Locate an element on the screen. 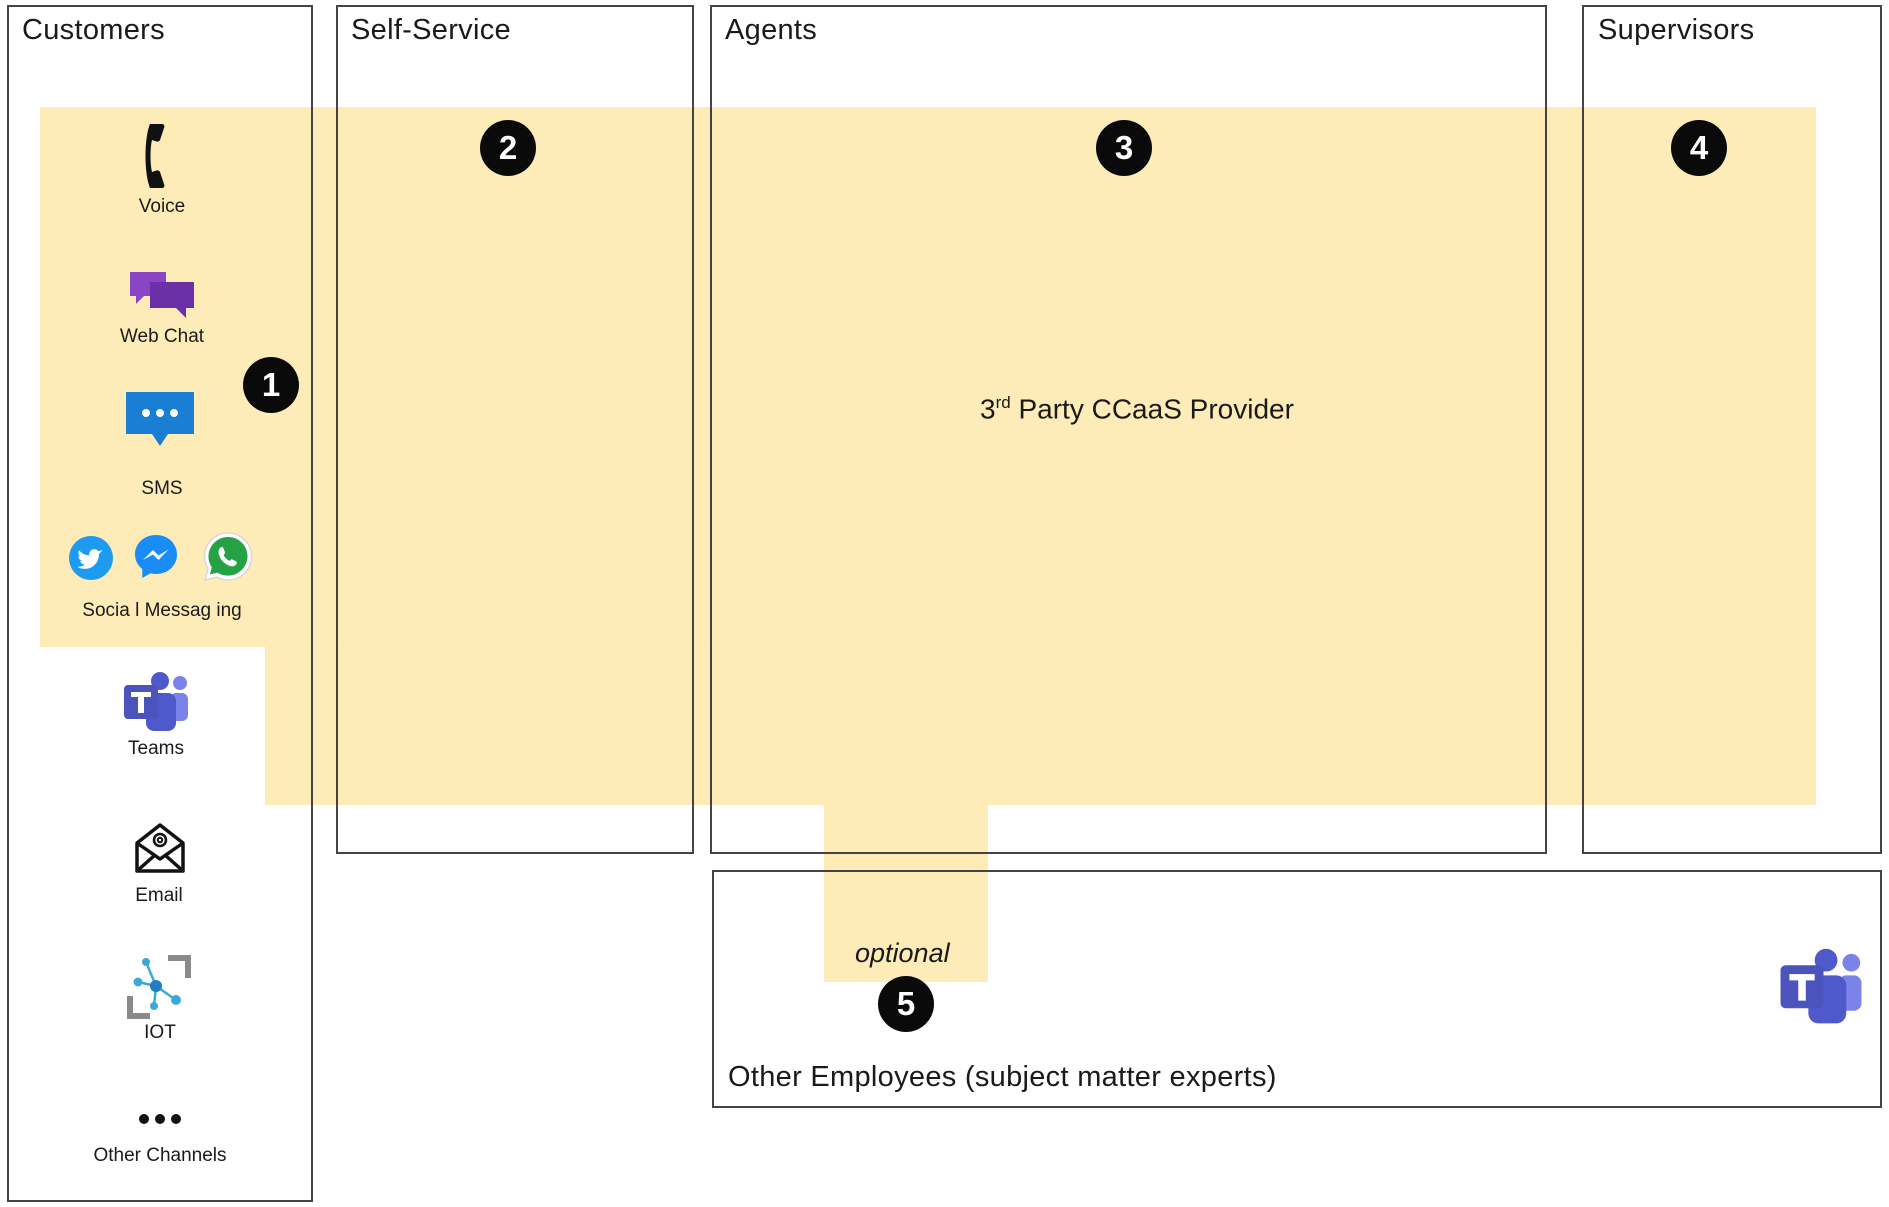 This screenshot has width=1889, height=1207. step-badge-1: 1 is located at coordinates (271, 385).